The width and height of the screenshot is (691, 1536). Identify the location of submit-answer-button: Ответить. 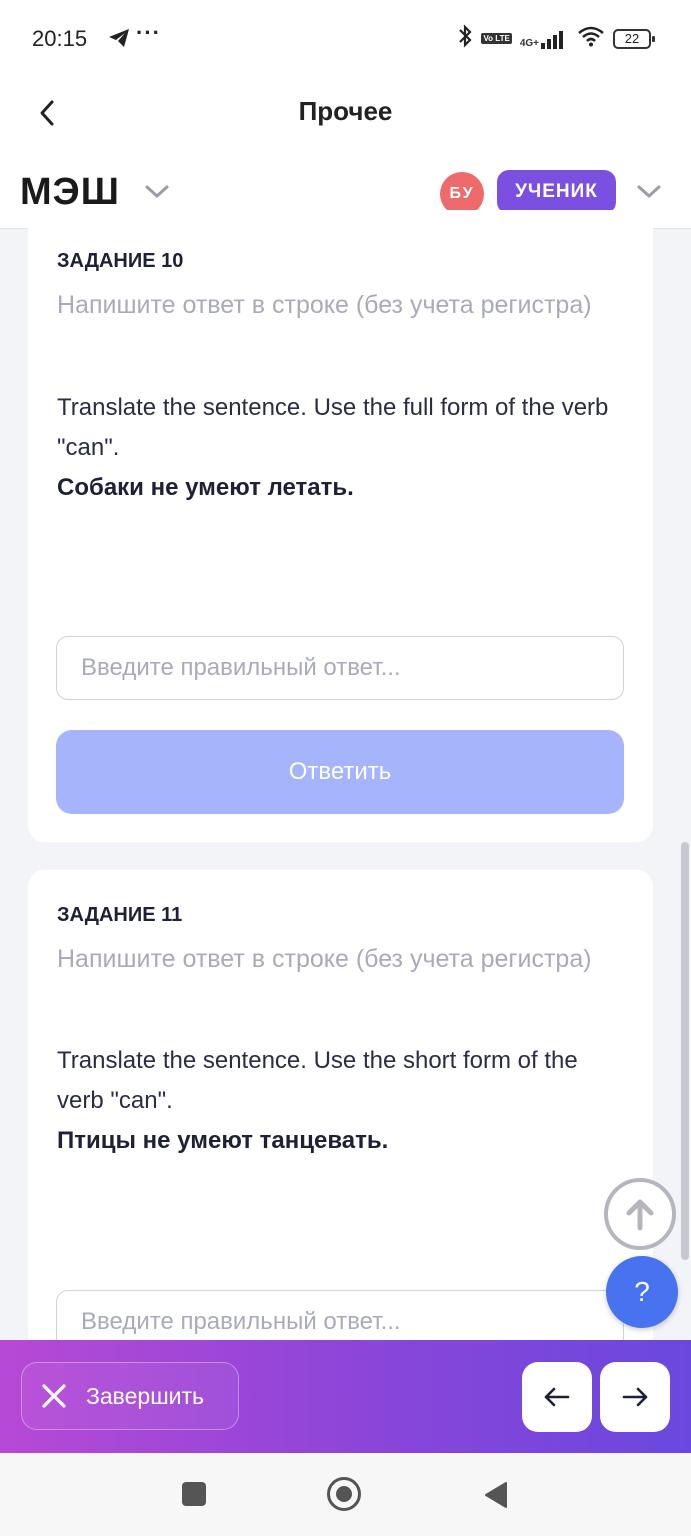
(340, 772).